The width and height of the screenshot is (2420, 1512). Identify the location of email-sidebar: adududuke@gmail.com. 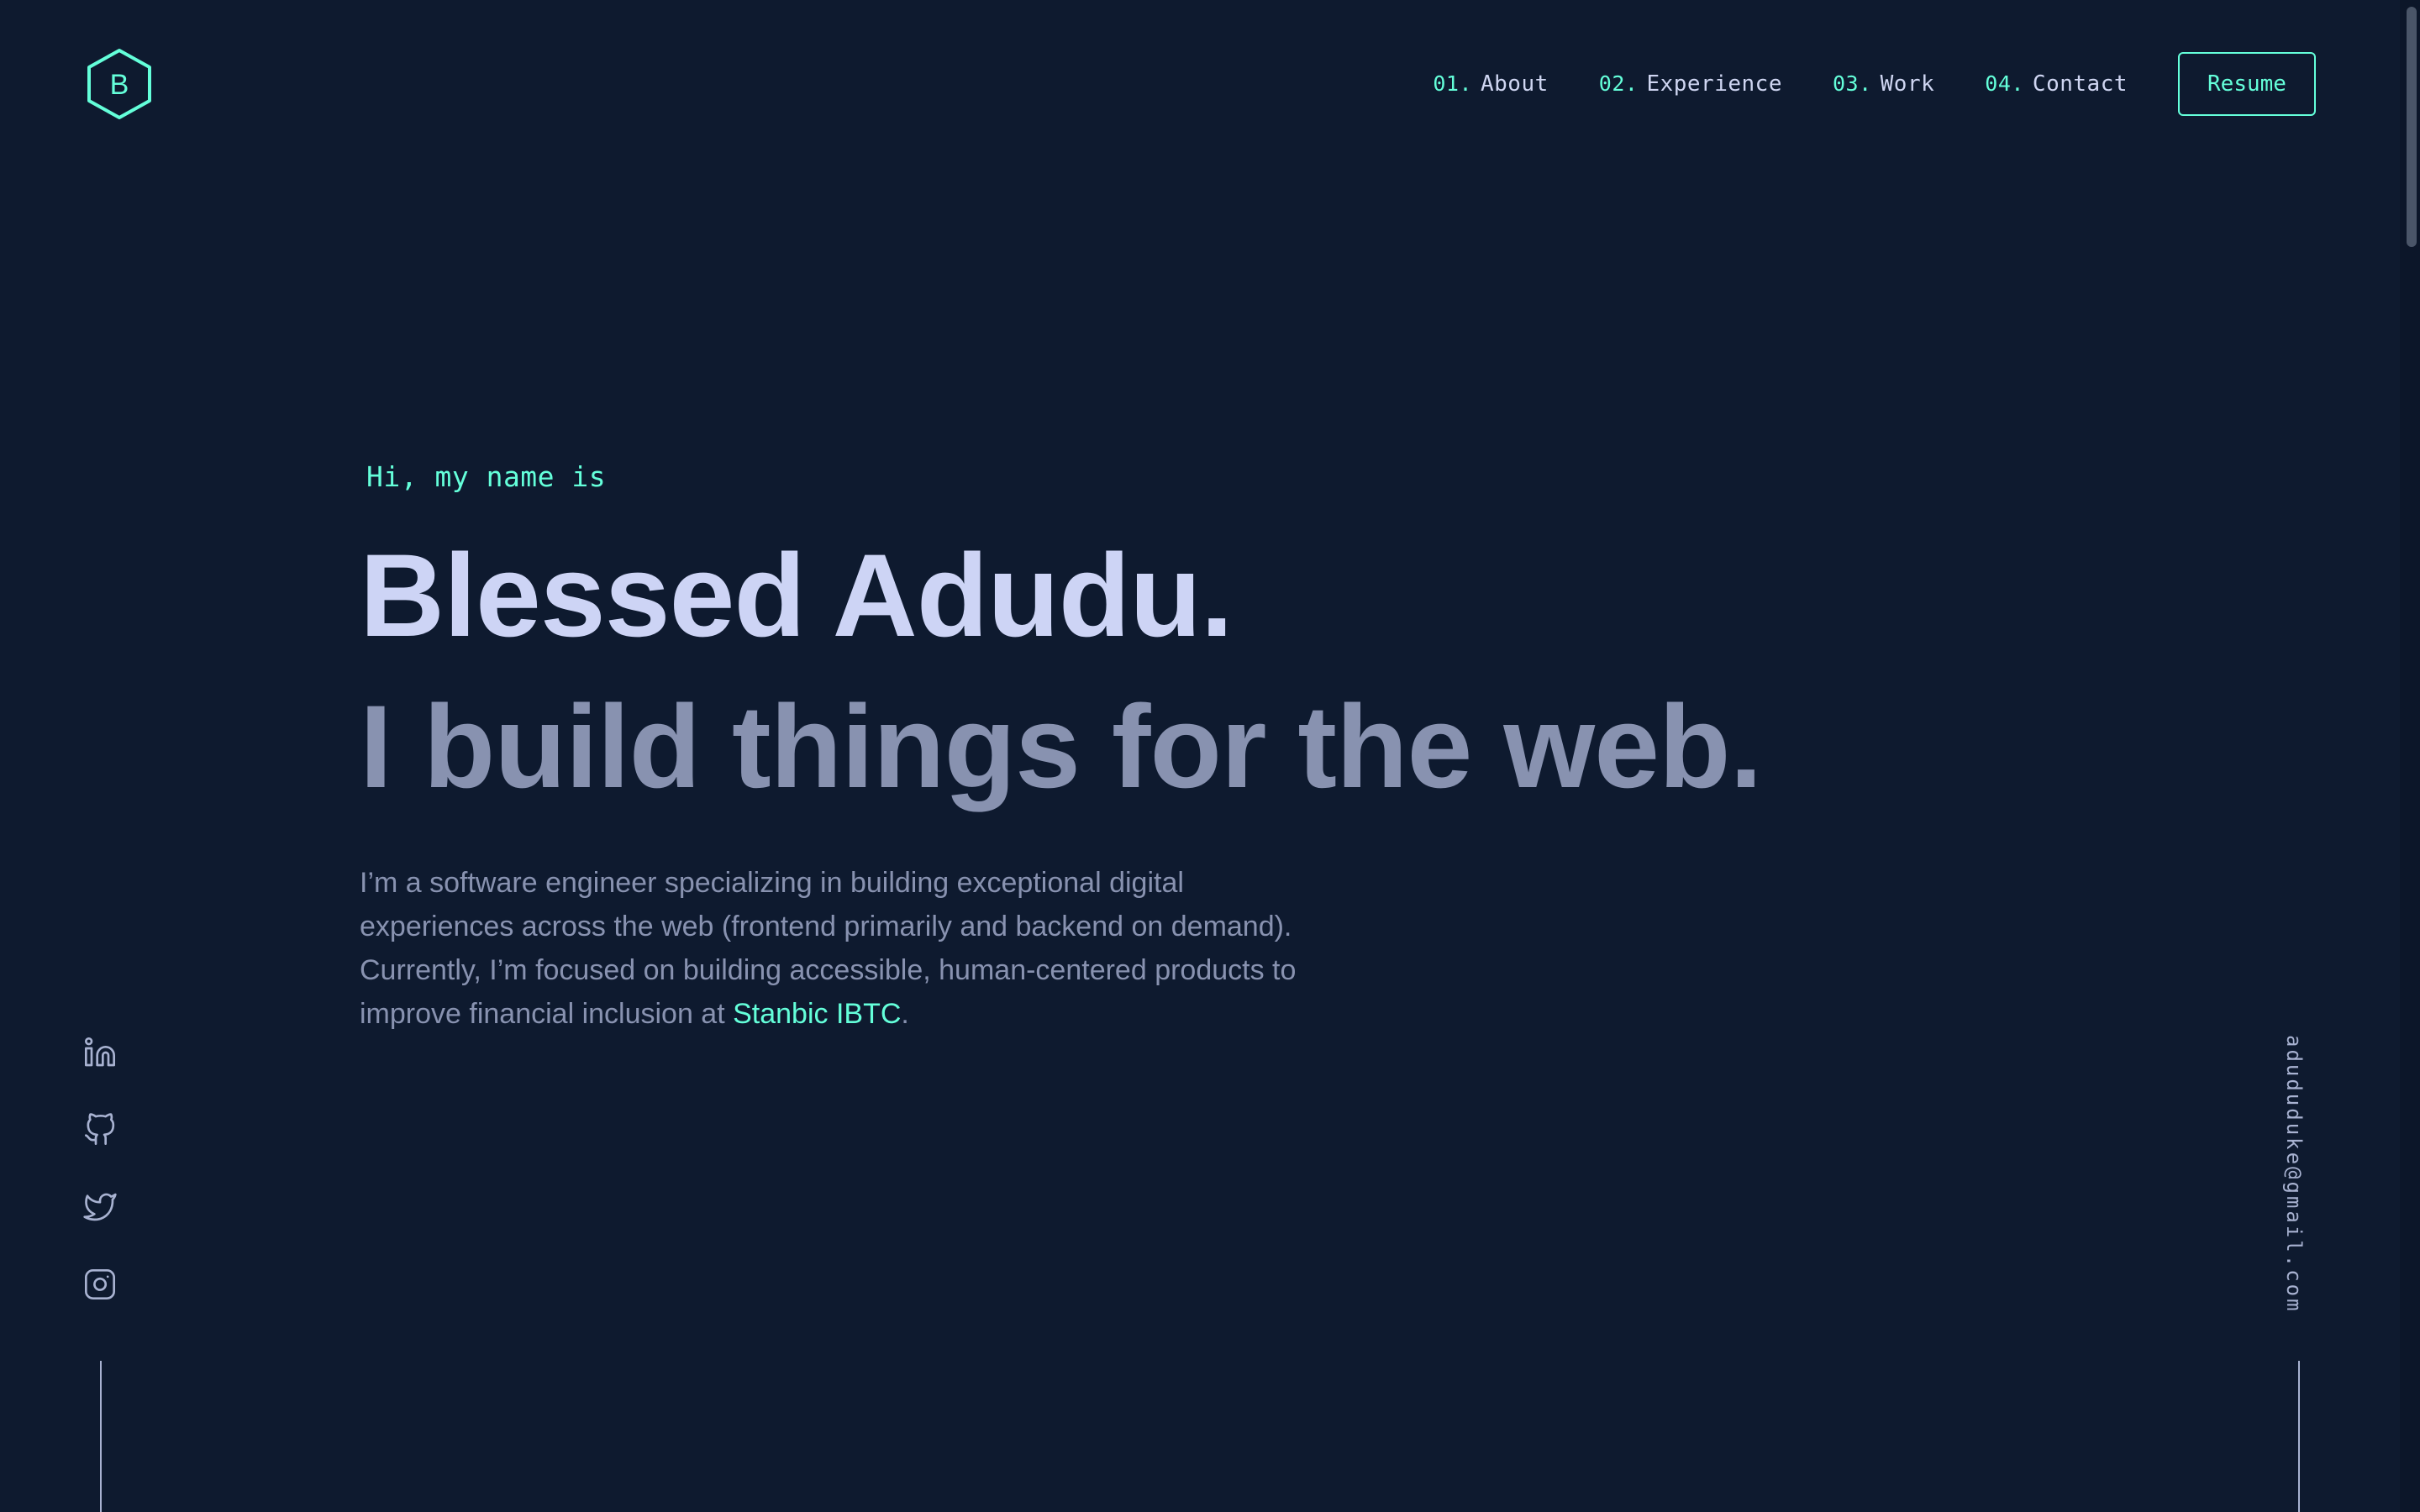
(2294, 1174).